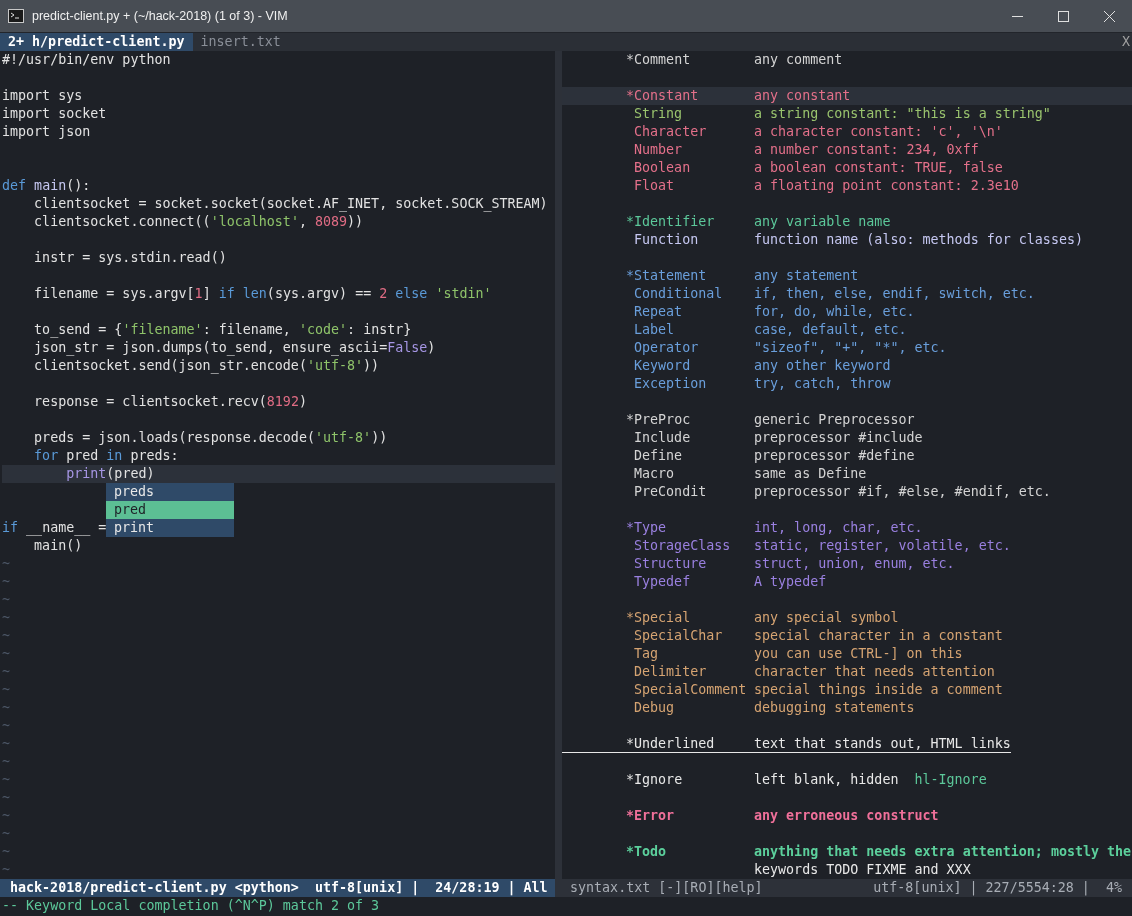 Image resolution: width=1132 pixels, height=916 pixels. I want to click on code-line: filename = sys.argv[1] if len(sys.argv) == 2 else 'stdin', so click(262, 293).